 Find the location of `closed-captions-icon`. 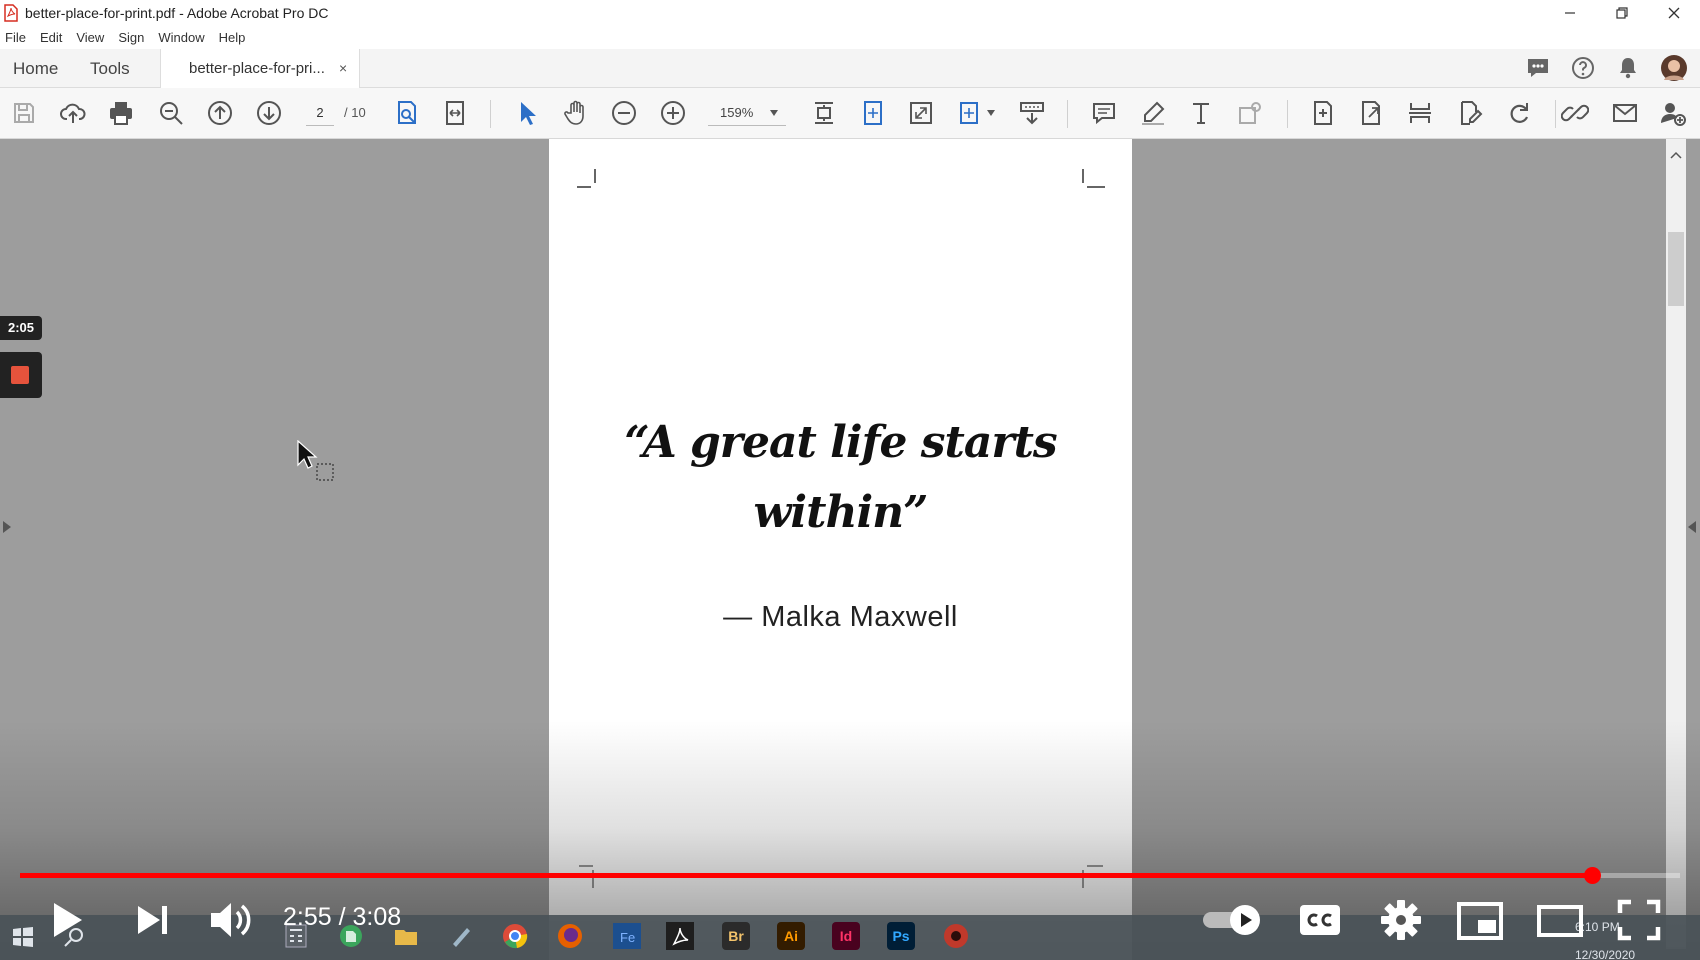

closed-captions-icon is located at coordinates (1320, 920).